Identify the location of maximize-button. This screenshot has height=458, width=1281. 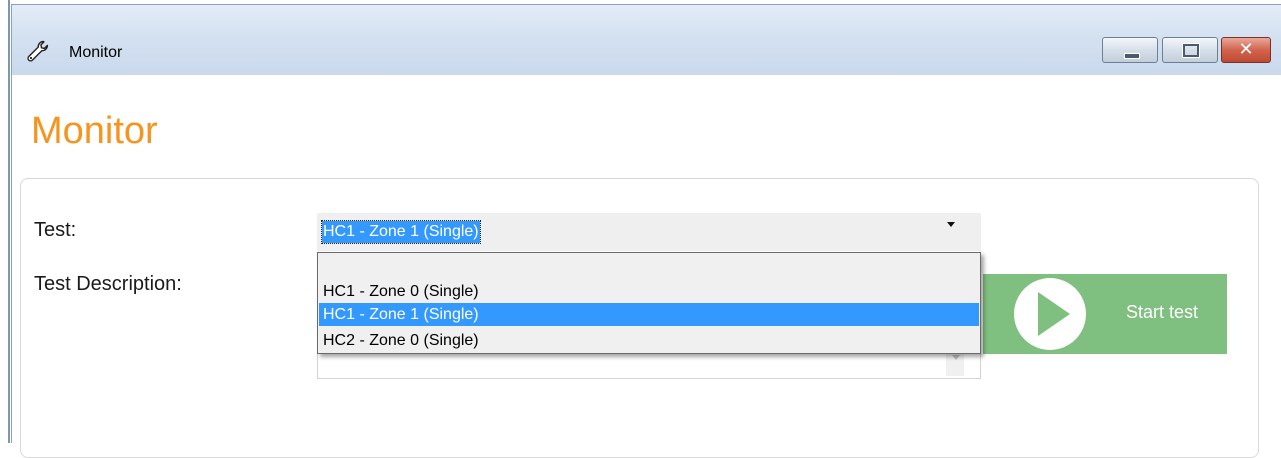
(1190, 50).